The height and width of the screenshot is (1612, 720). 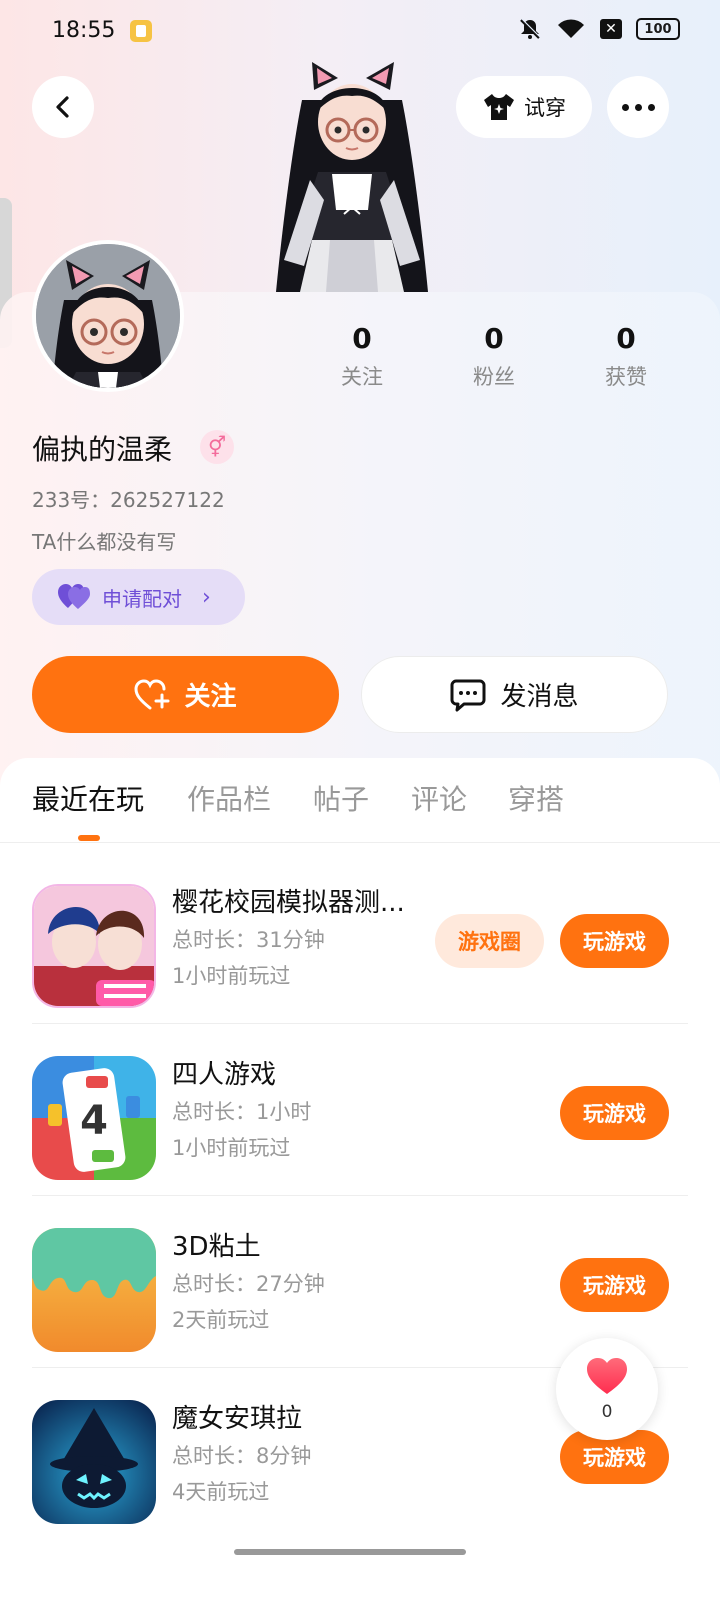 I want to click on game-duration: 总时长：31分钟, so click(x=248, y=940).